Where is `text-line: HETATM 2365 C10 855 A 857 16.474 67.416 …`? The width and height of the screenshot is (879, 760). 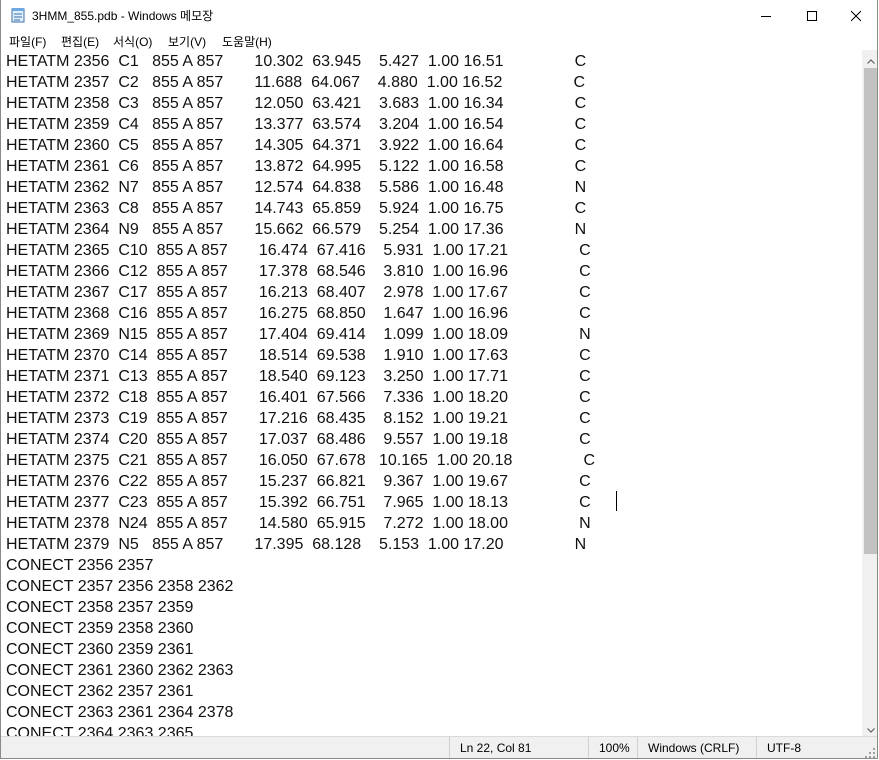 text-line: HETATM 2365 C10 855 A 857 16.474 67.416 … is located at coordinates (300, 250).